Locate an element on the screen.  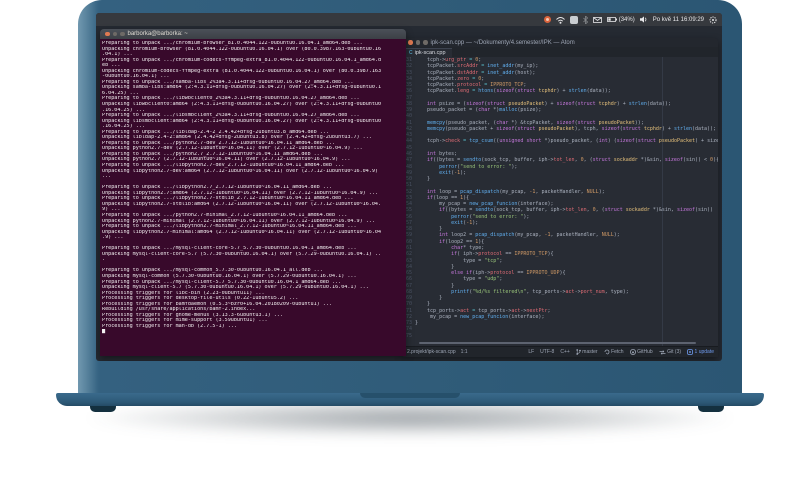
laptop-base is located at coordinates (410, 399).